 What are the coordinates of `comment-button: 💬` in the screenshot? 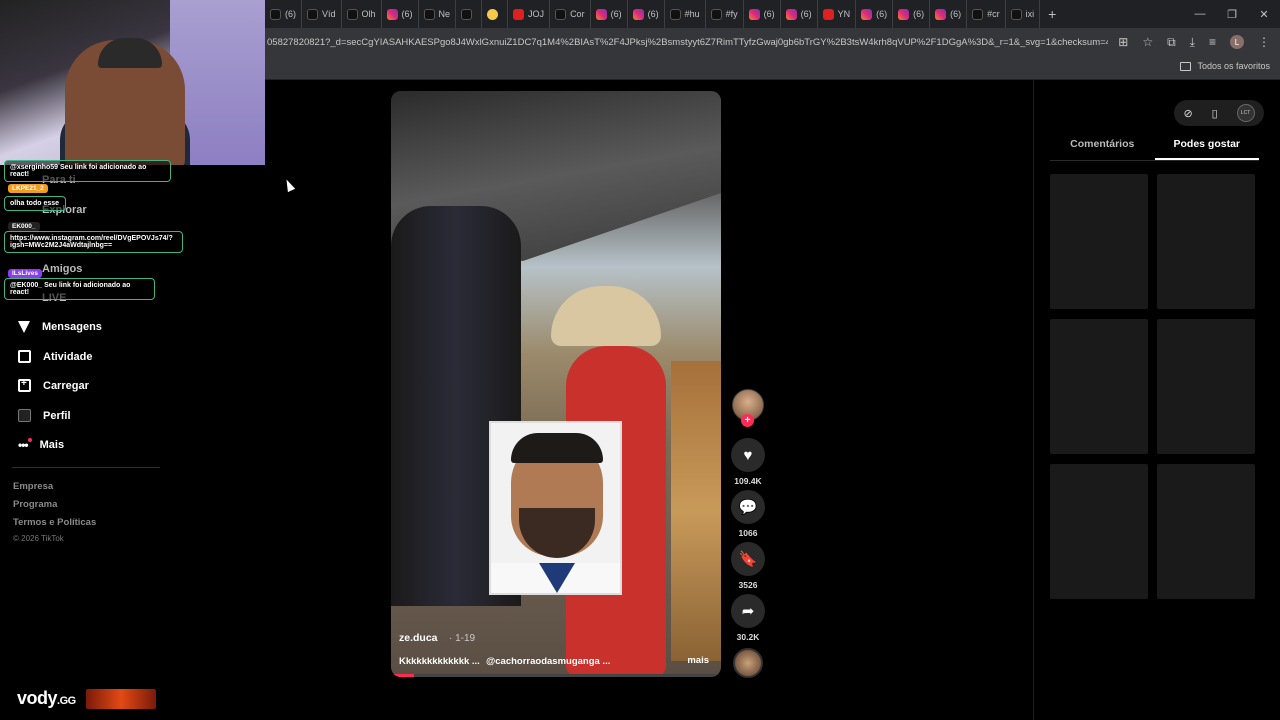 It's located at (748, 507).